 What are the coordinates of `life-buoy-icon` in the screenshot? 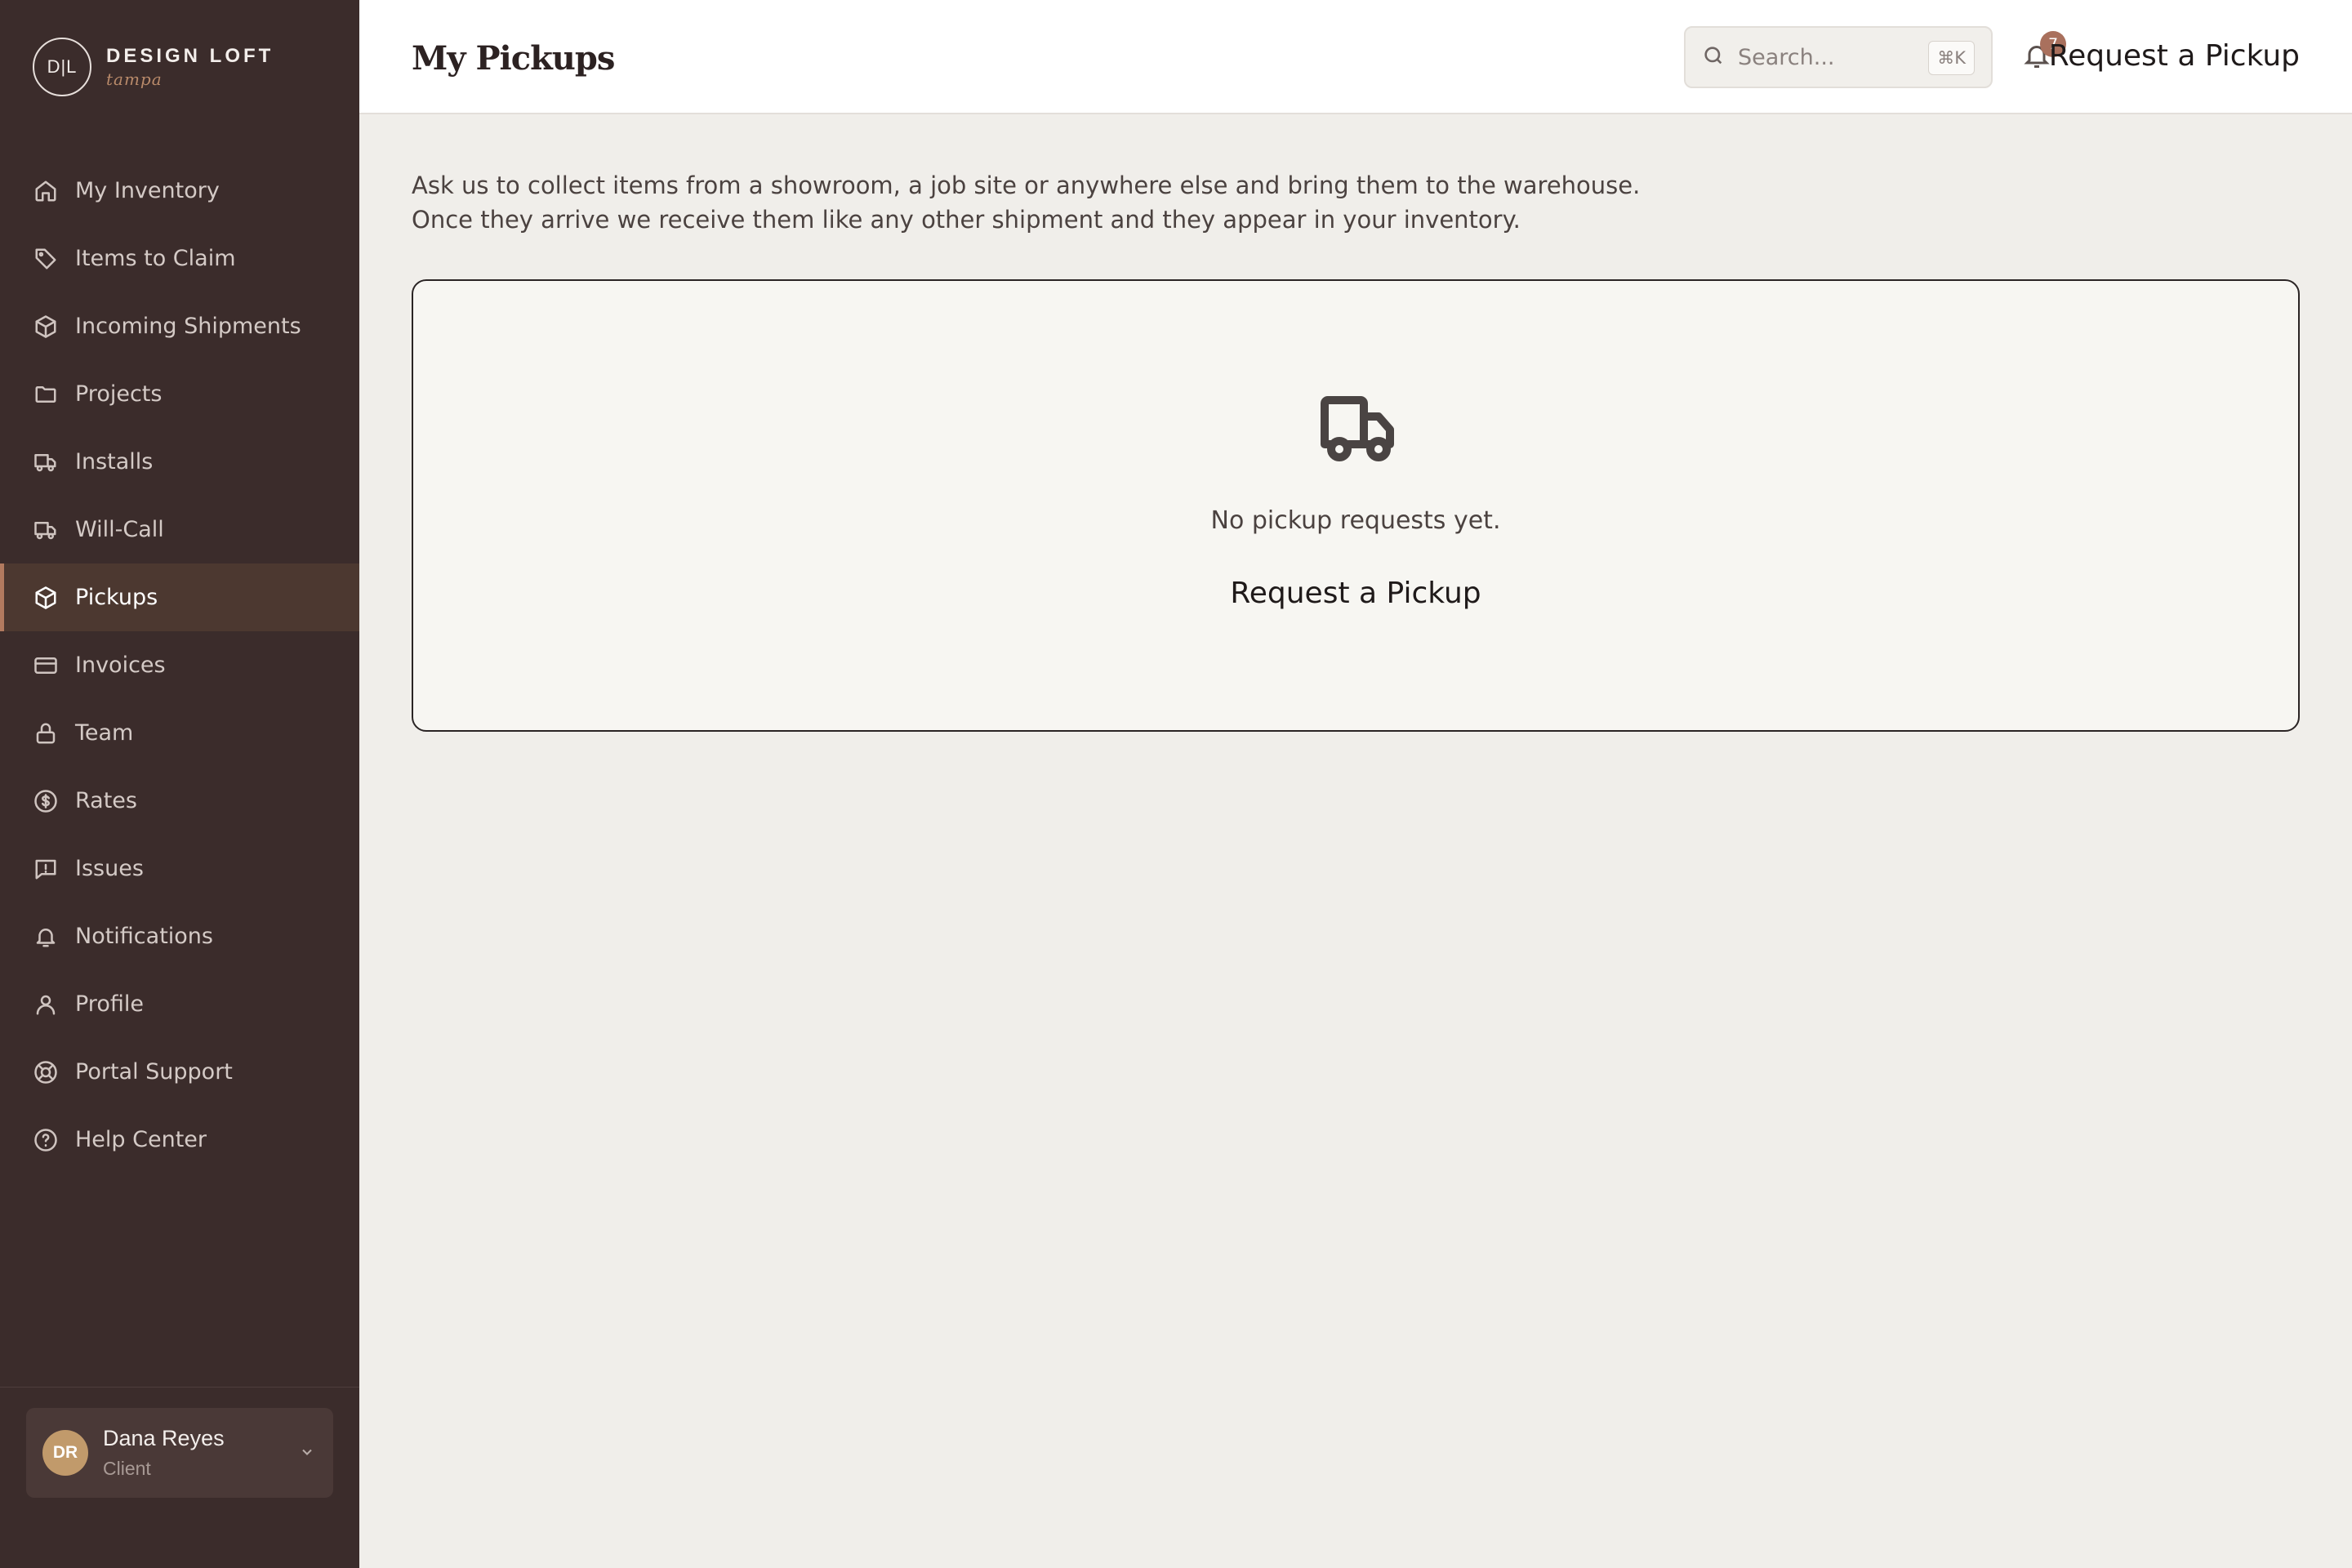 It's located at (46, 1072).